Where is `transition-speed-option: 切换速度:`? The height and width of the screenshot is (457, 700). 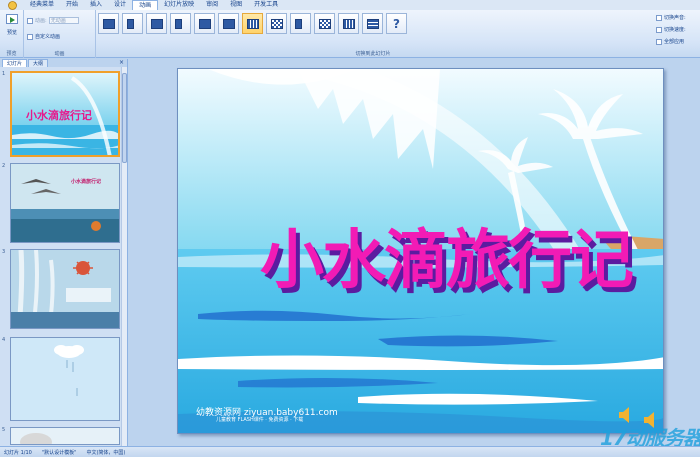 transition-speed-option: 切换速度: is located at coordinates (671, 29).